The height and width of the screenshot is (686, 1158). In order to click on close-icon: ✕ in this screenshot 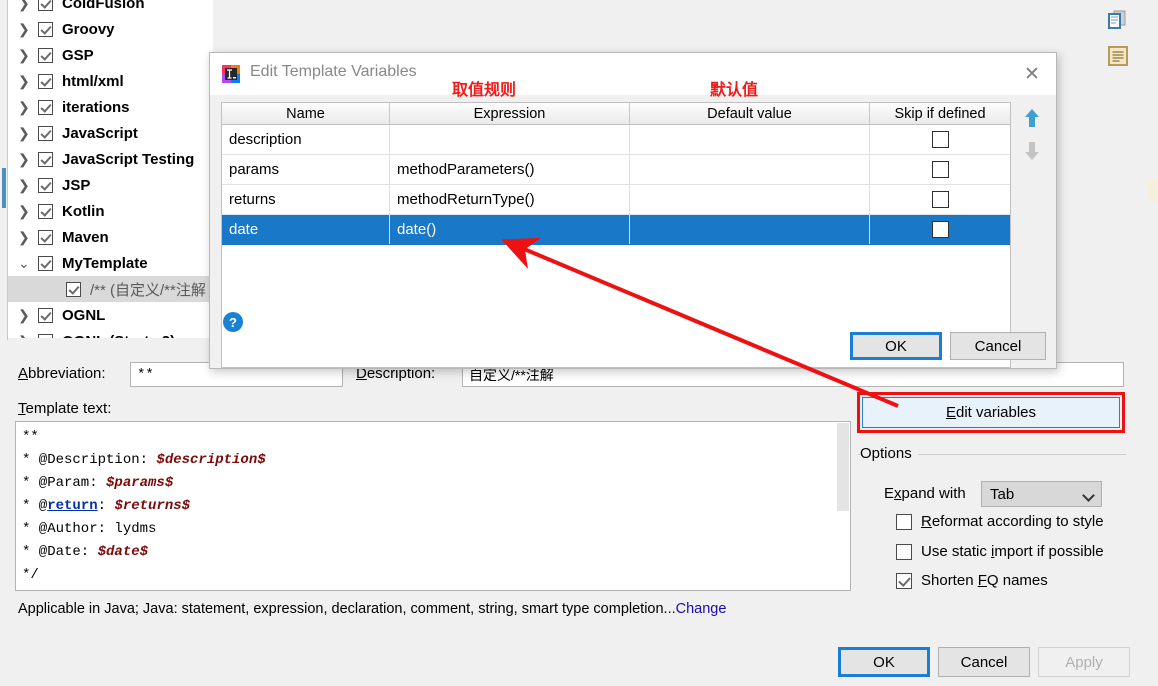, I will do `click(1032, 74)`.